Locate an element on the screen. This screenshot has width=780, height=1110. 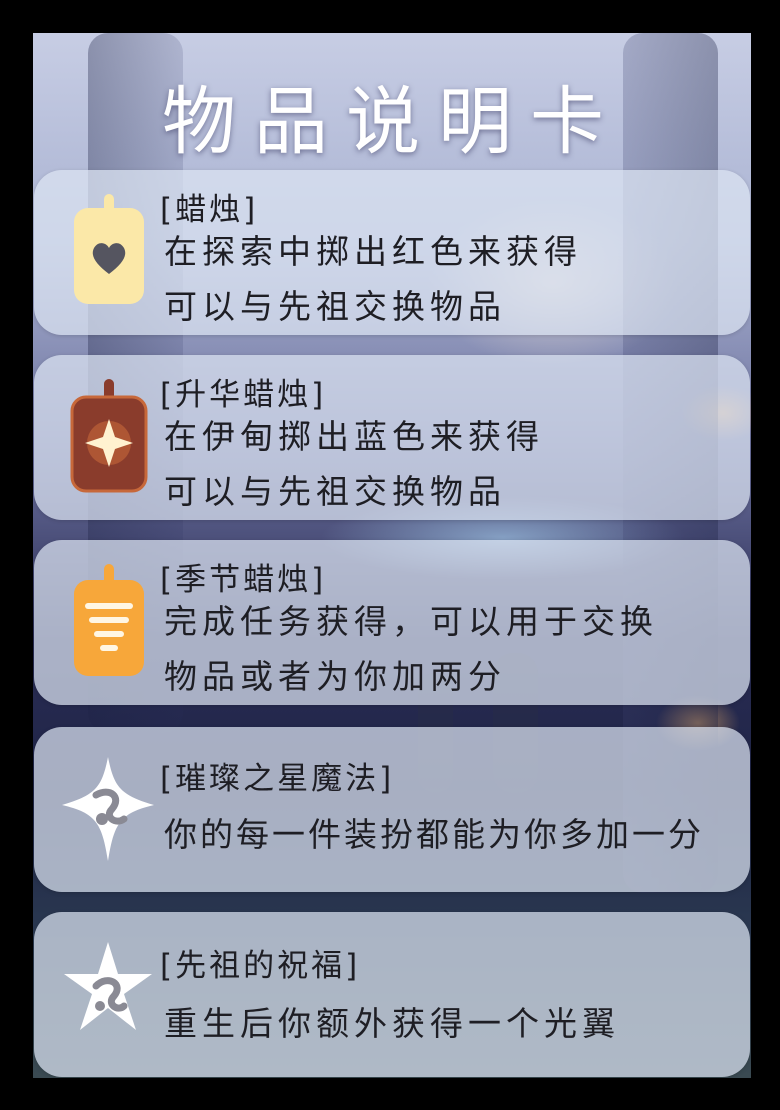
star-magic-icon is located at coordinates (108, 809).